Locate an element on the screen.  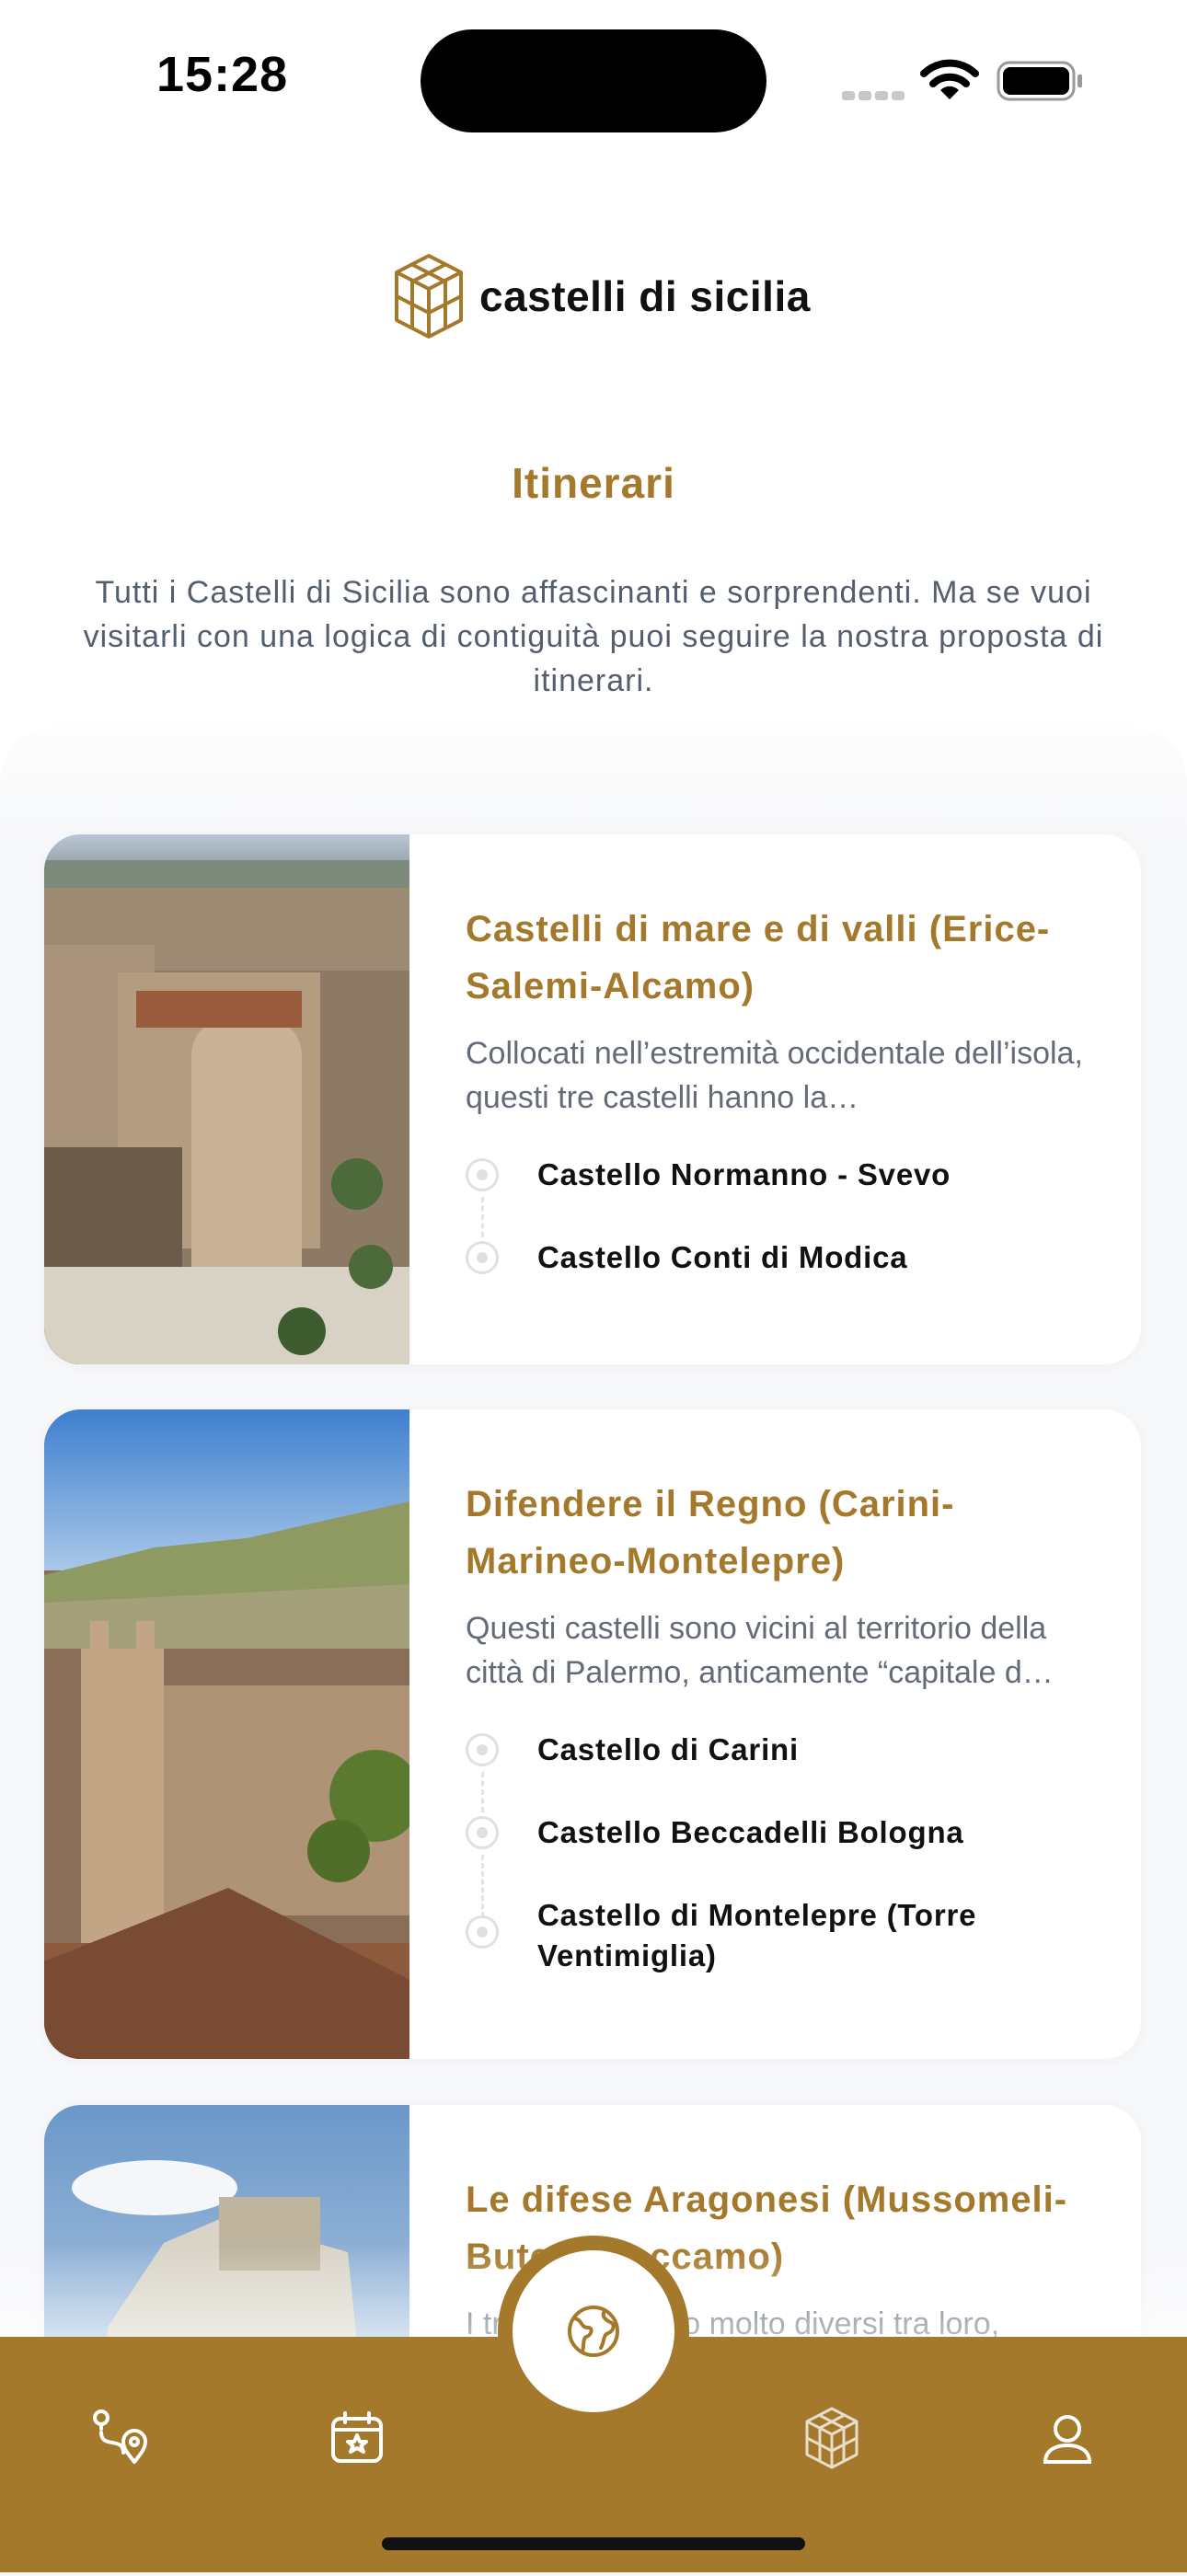
stop-item: Castello Normanno - Svevo is located at coordinates (783, 1196).